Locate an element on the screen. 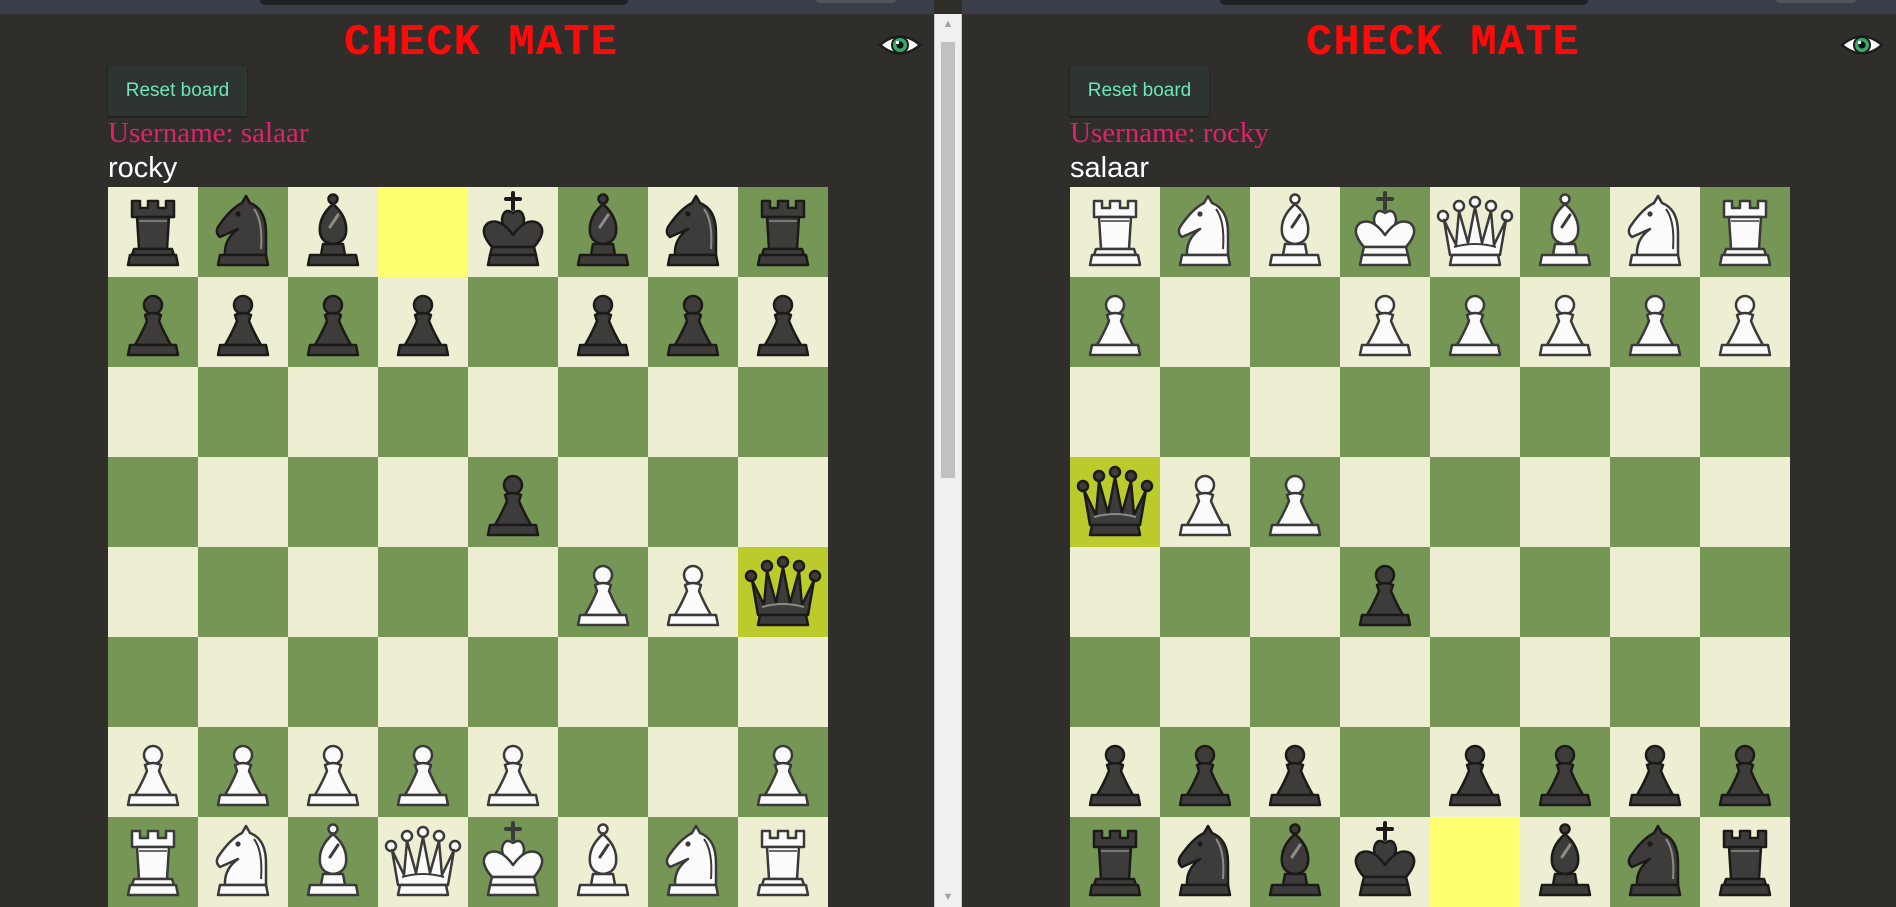 The image size is (1896, 907). reset-board-button: Reset board is located at coordinates (1139, 91).